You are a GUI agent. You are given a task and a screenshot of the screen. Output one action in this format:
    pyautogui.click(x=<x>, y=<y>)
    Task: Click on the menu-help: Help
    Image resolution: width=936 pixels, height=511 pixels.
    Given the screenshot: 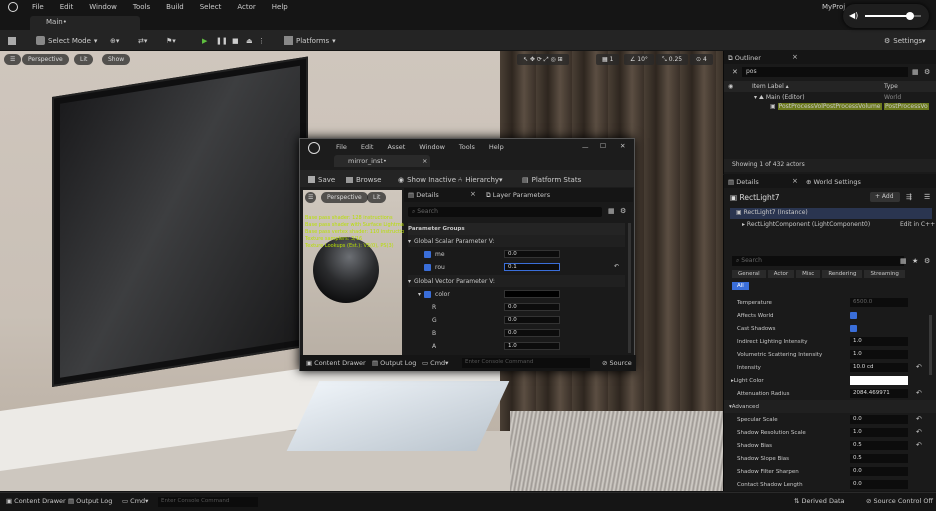 What is the action you would take?
    pyautogui.click(x=280, y=7)
    